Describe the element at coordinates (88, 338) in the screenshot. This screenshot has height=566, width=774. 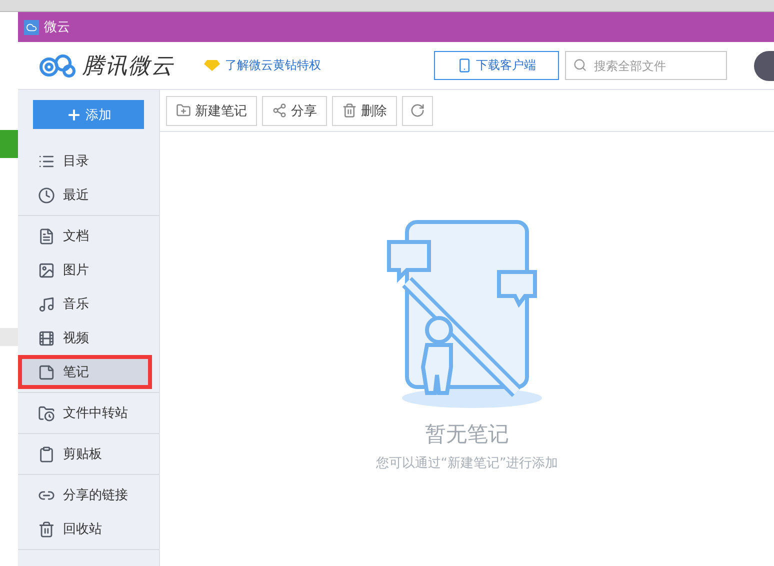
I see `sidebar-item: 视频` at that location.